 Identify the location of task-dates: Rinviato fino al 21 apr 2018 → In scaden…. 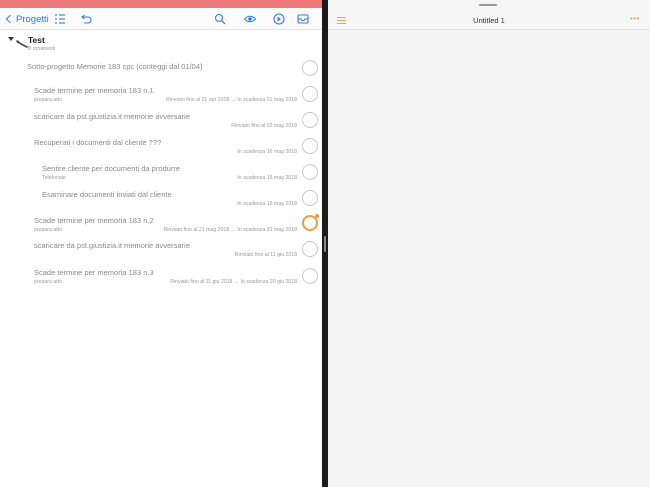
(231, 100).